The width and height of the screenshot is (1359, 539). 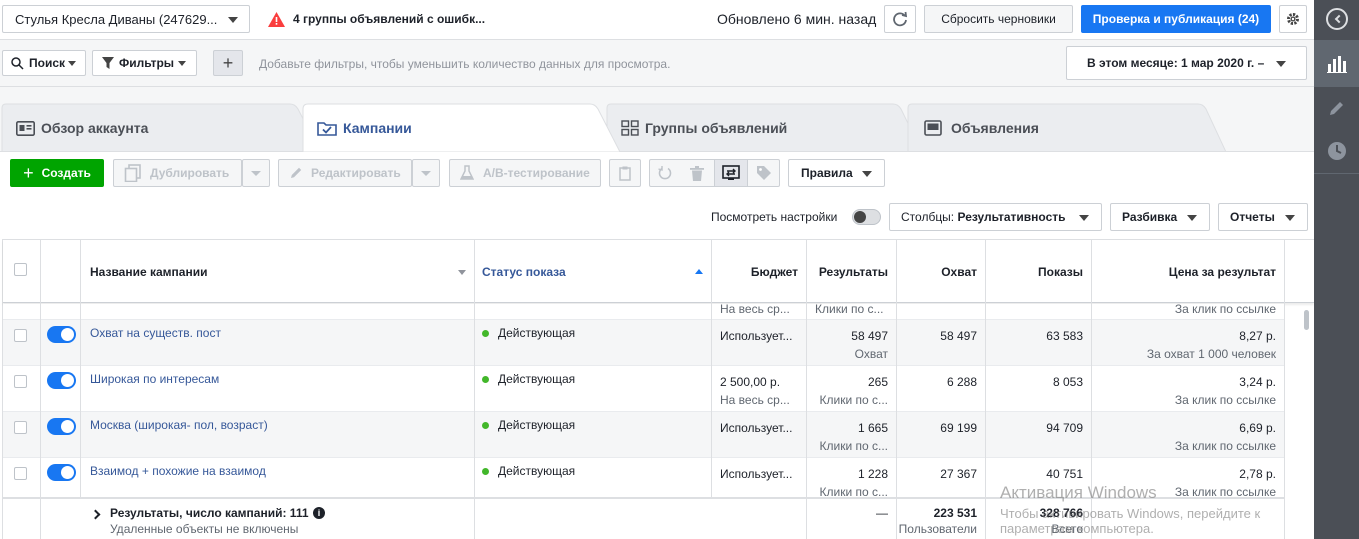 I want to click on watermark-line2: Чтобы активировать Windows, перейдите к, so click(x=1130, y=513).